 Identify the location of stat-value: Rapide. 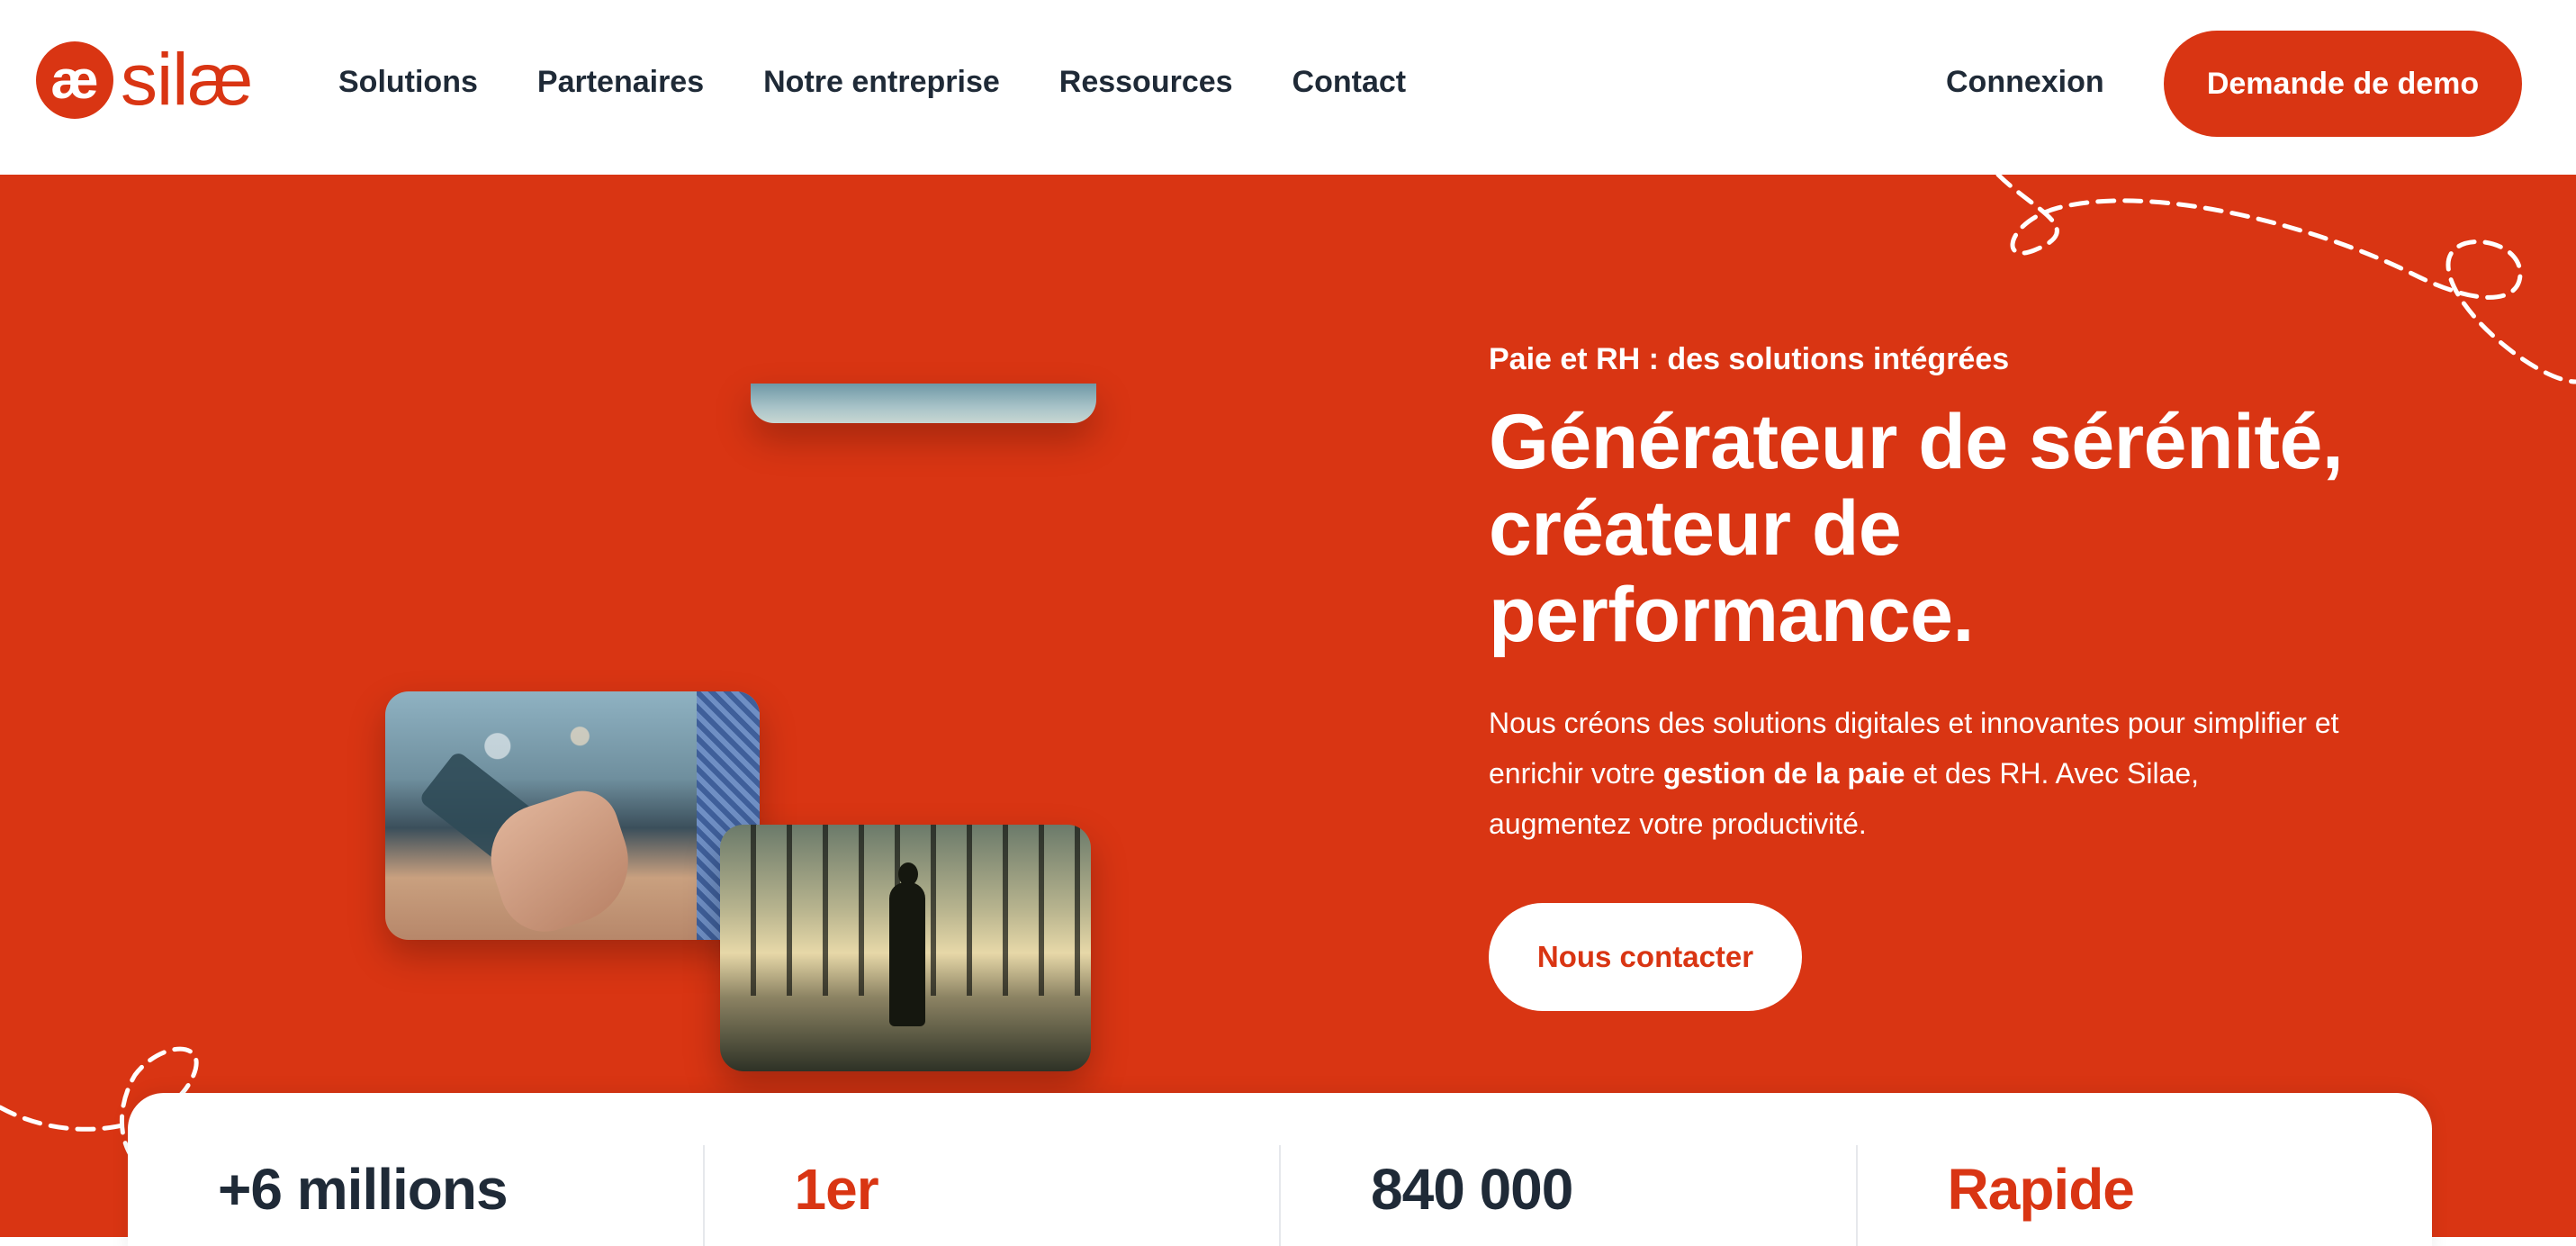
(2041, 1189).